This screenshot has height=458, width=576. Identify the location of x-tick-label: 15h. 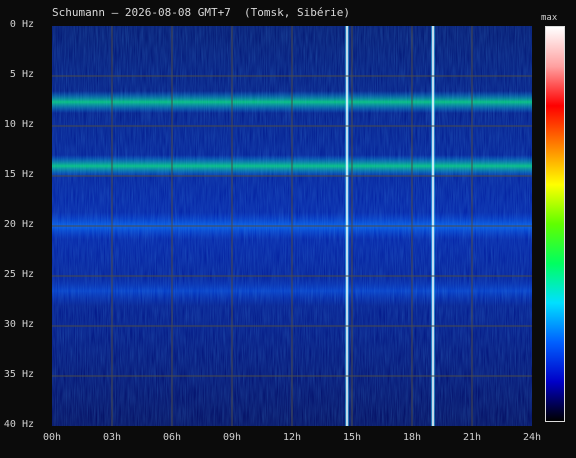
(352, 437).